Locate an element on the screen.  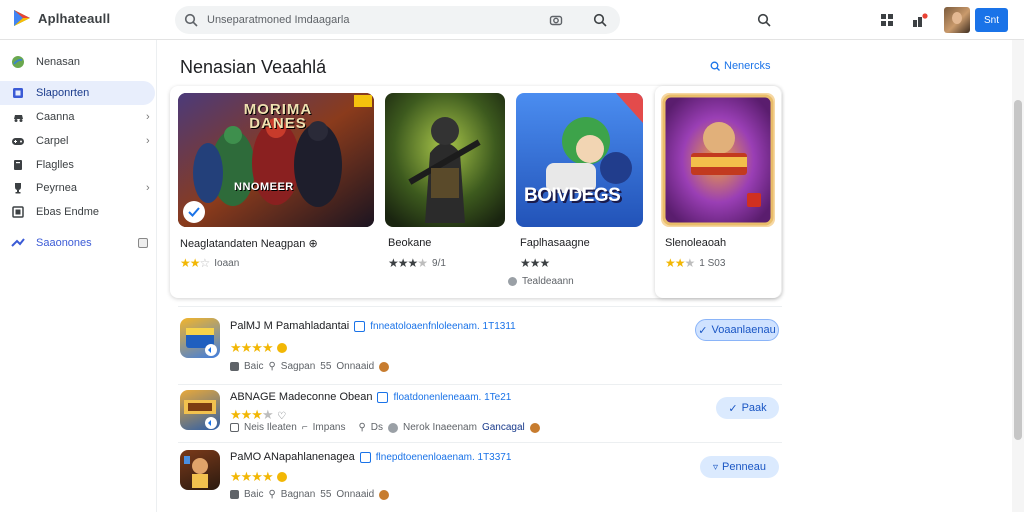
sidebar-item-categories: Ebas Endme is located at coordinates (77, 212).